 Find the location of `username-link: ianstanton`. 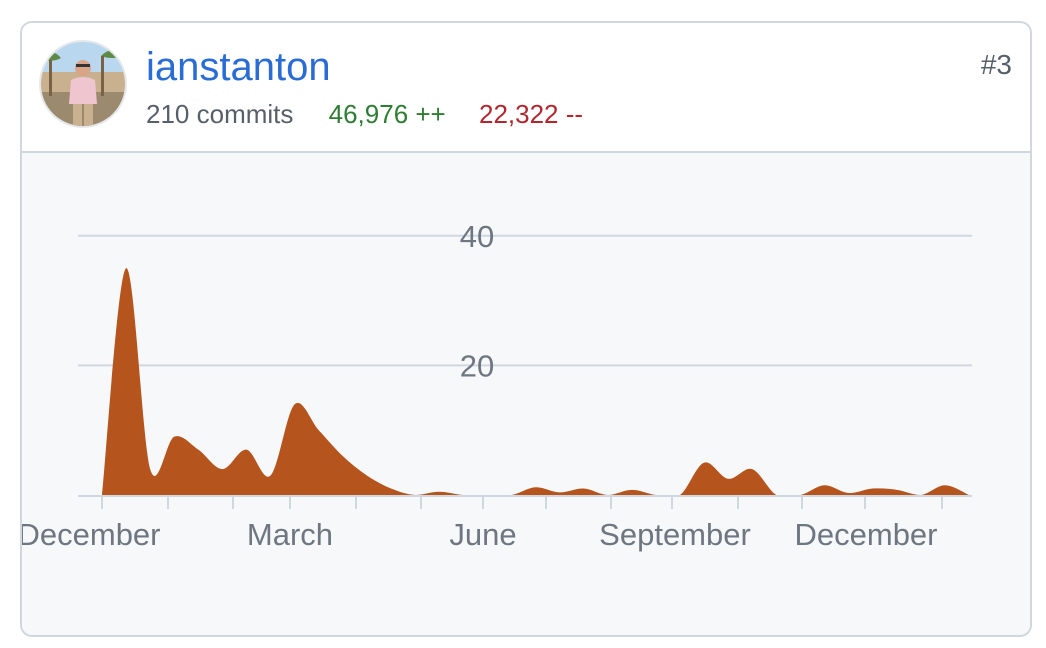

username-link: ianstanton is located at coordinates (238, 67).